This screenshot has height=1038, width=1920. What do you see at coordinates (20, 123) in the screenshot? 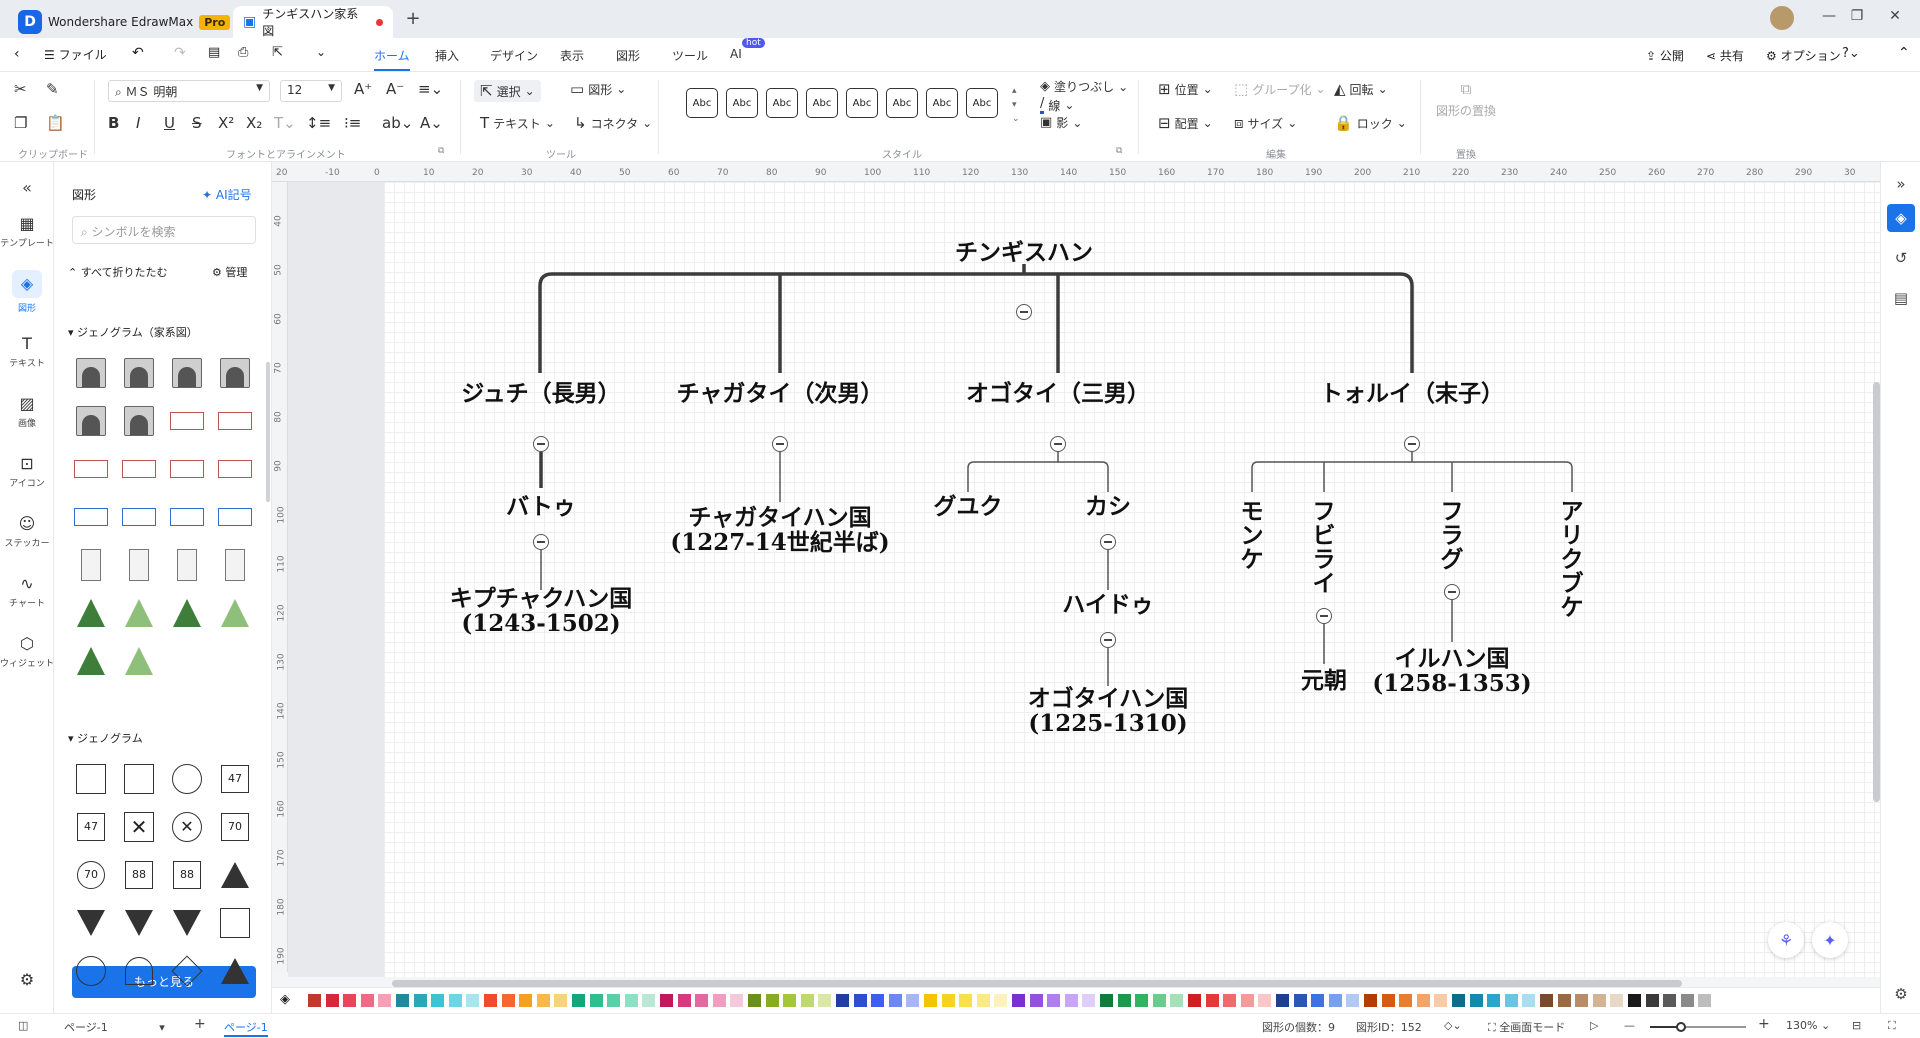
I see `copy-icon: ❐` at bounding box center [20, 123].